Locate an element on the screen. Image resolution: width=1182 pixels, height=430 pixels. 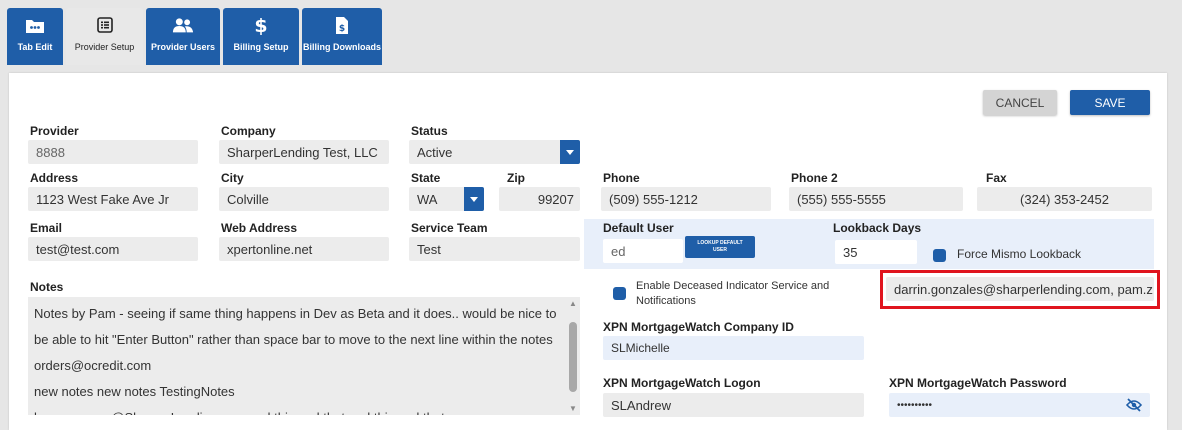
tab-billing-setup: $ Billing Setup is located at coordinates (261, 36).